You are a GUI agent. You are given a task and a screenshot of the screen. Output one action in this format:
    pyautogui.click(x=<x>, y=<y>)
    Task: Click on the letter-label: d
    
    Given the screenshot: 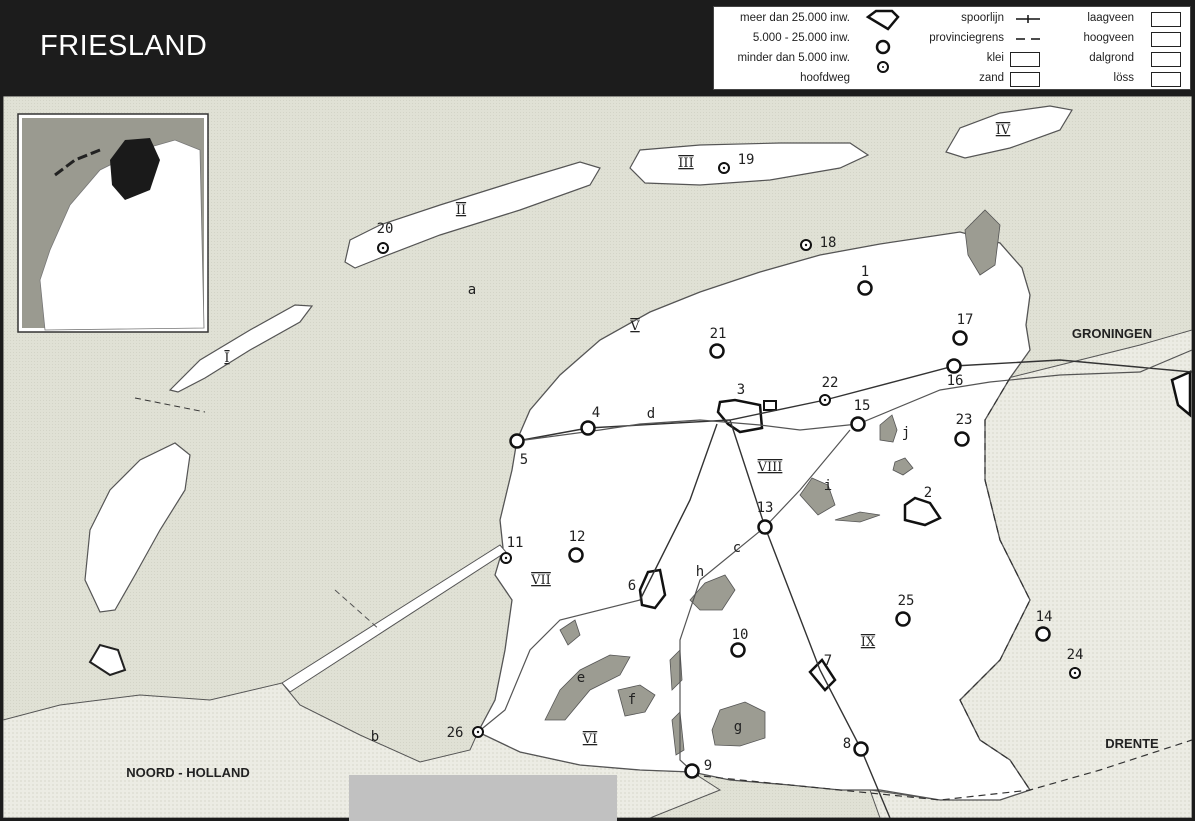 What is the action you would take?
    pyautogui.click(x=651, y=414)
    